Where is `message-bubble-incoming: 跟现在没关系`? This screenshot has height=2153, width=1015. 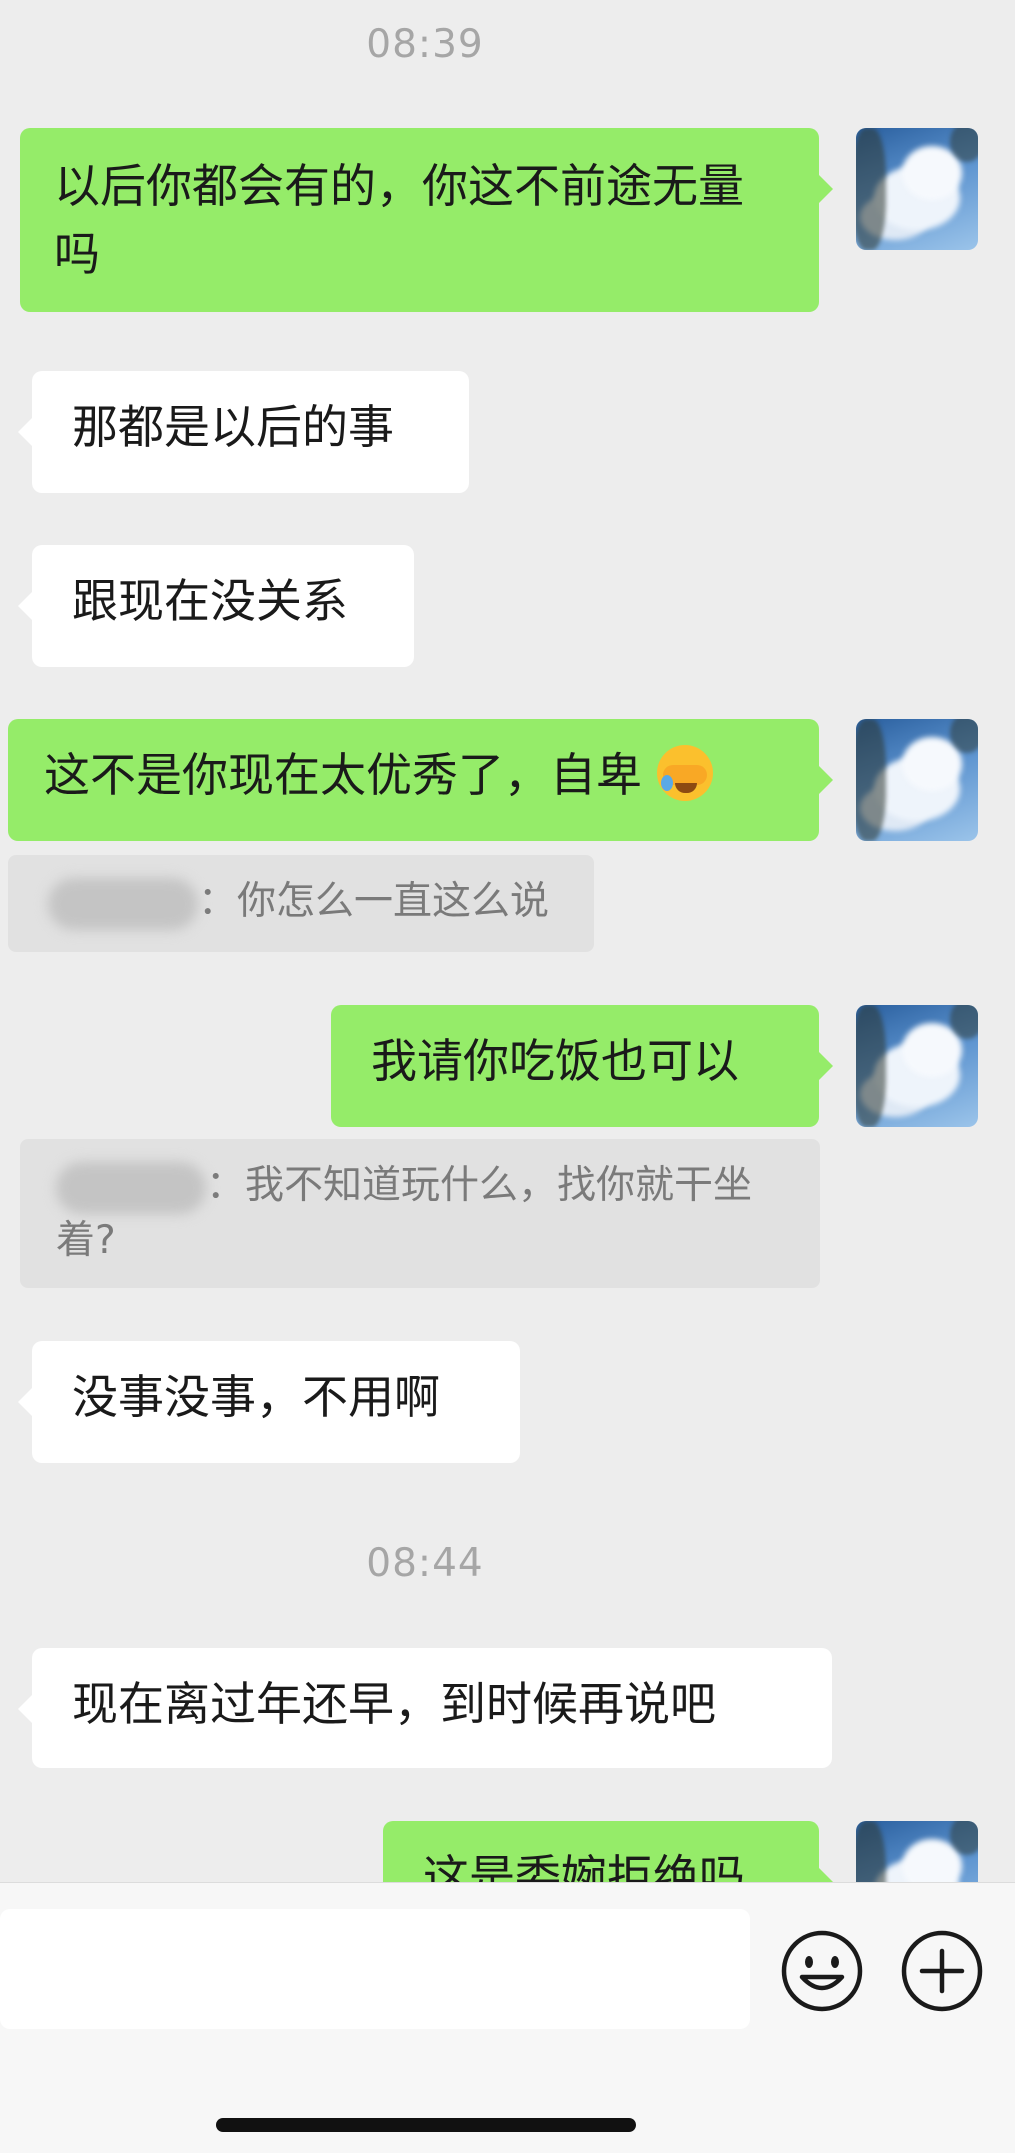 message-bubble-incoming: 跟现在没关系 is located at coordinates (216, 606).